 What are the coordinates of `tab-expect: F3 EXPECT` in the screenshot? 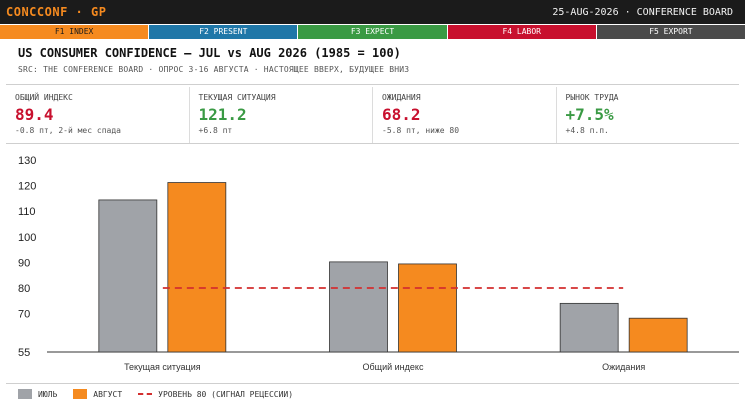 It's located at (373, 32).